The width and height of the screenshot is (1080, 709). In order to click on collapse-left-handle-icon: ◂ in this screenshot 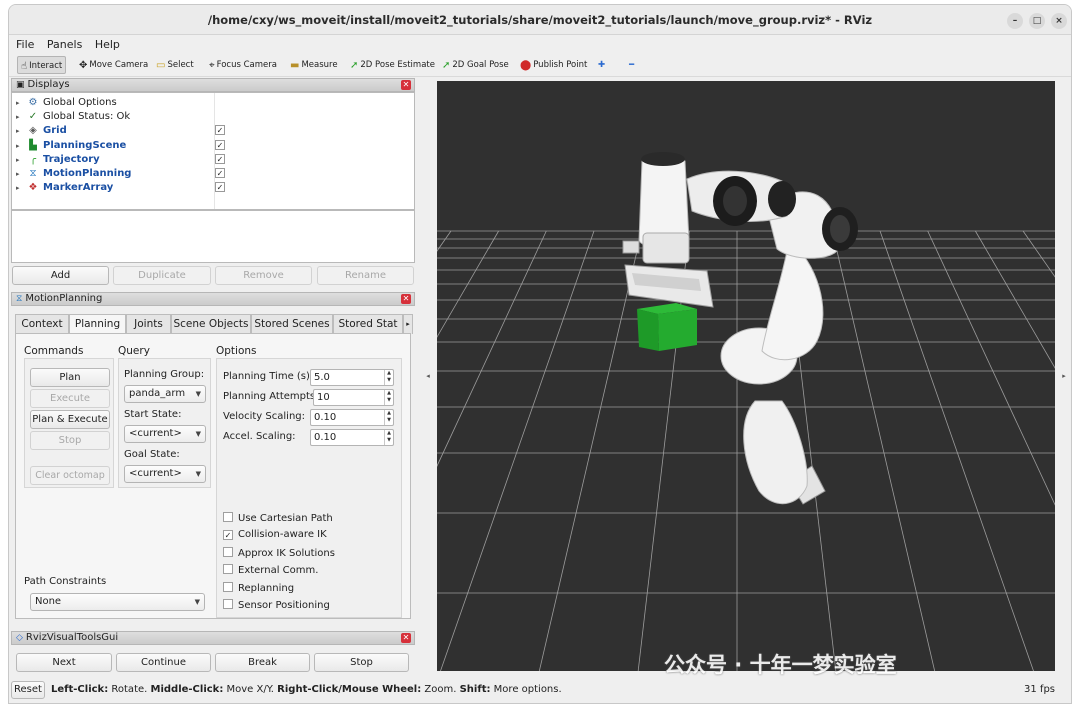, I will do `click(428, 376)`.